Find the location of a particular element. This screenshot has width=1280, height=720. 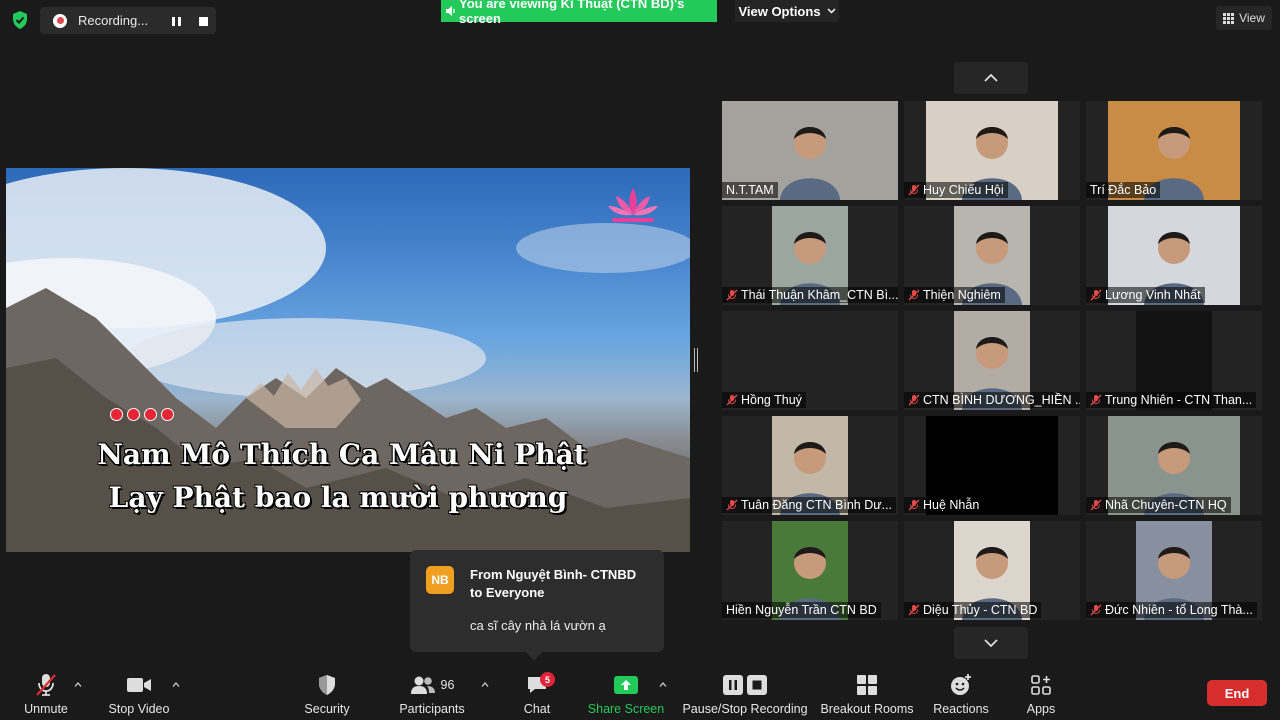

apps-icon is located at coordinates (1041, 685).